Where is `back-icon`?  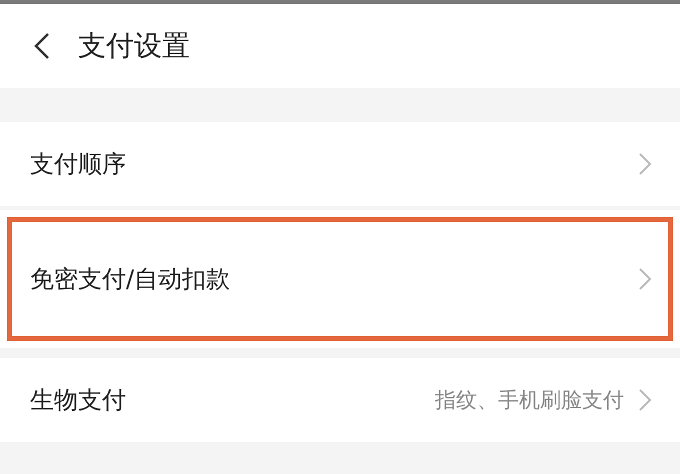 back-icon is located at coordinates (42, 46).